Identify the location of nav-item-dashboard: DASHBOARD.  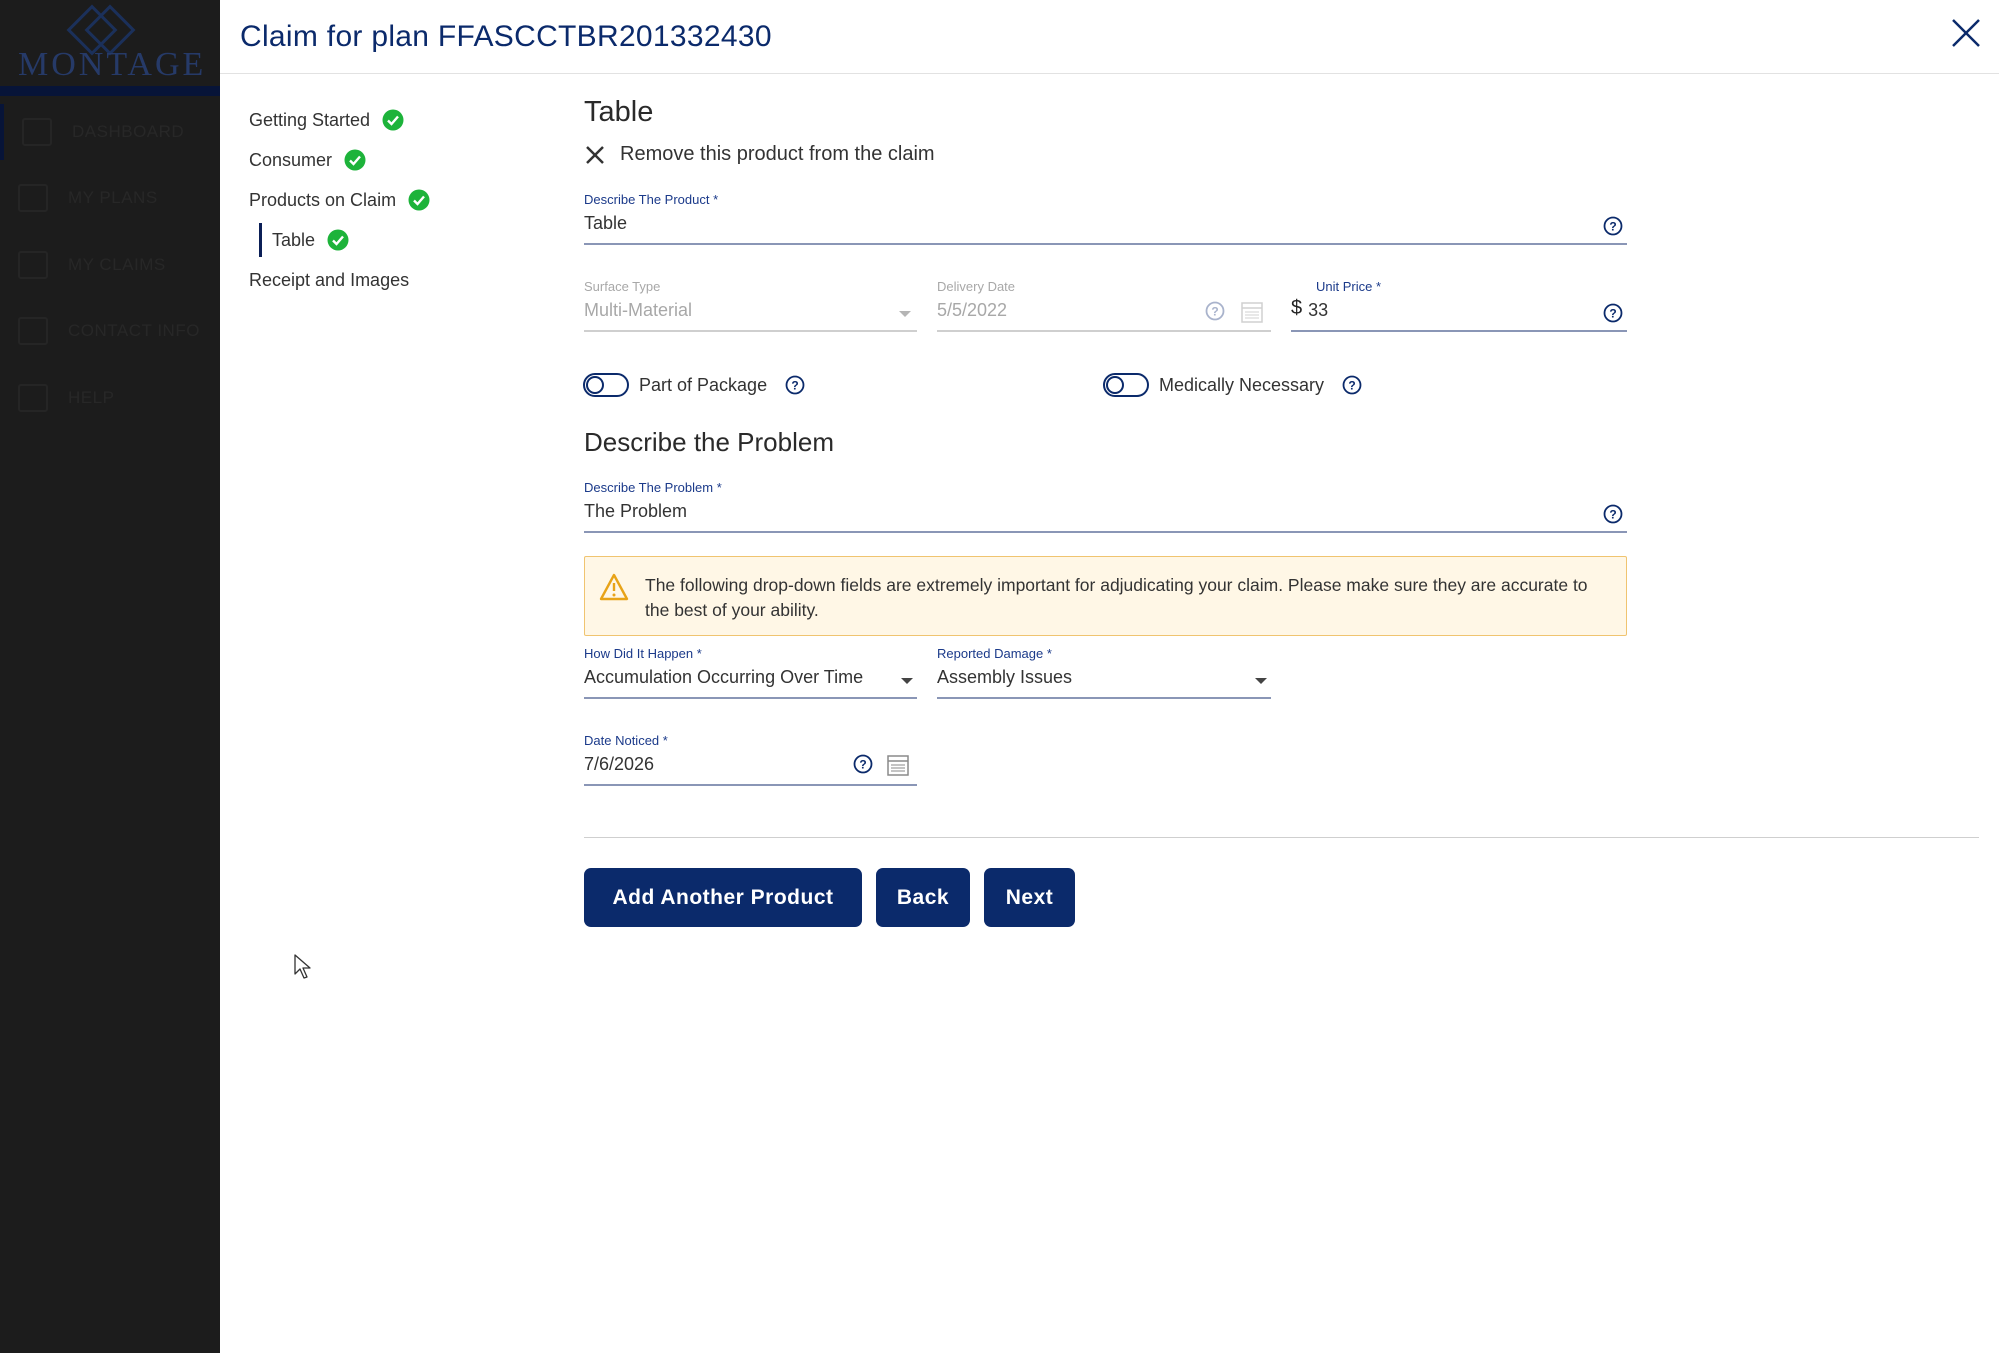
(110, 132).